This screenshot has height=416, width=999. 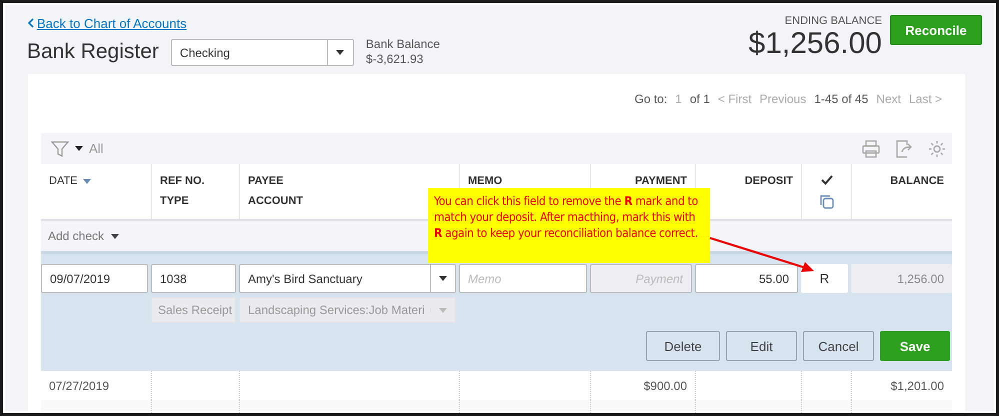 I want to click on date-field: 09/07/2019, so click(x=94, y=278).